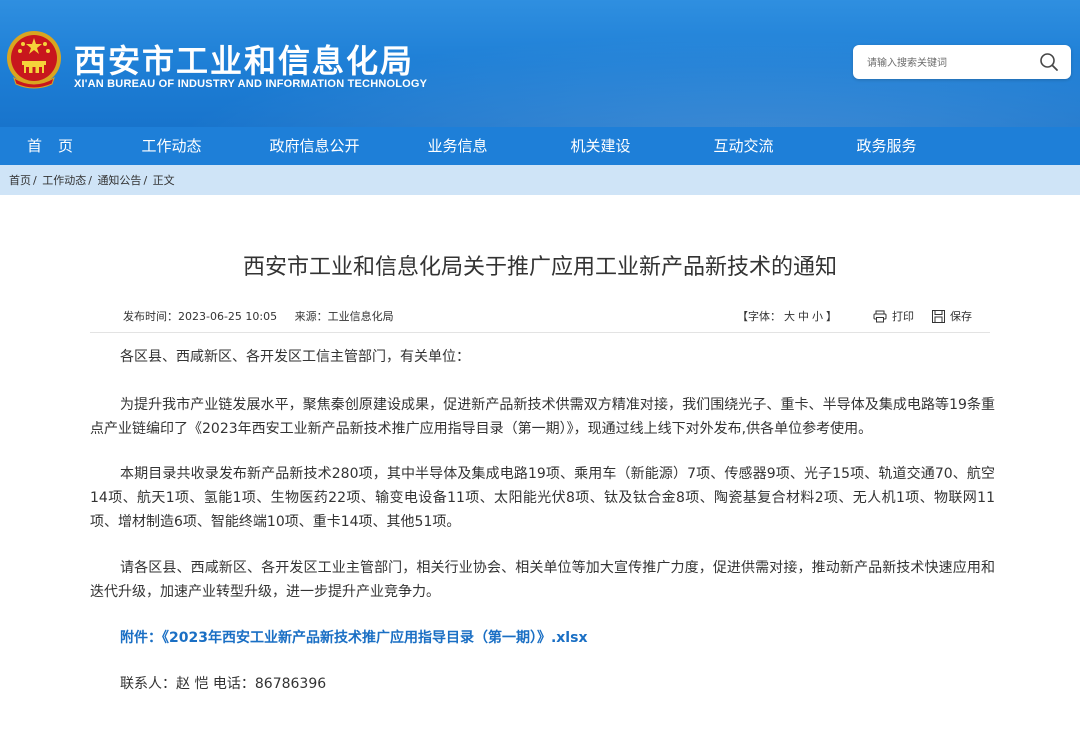 Image resolution: width=1080 pixels, height=753 pixels. What do you see at coordinates (171, 146) in the screenshot?
I see `nav-item-work-news: 工作动态` at bounding box center [171, 146].